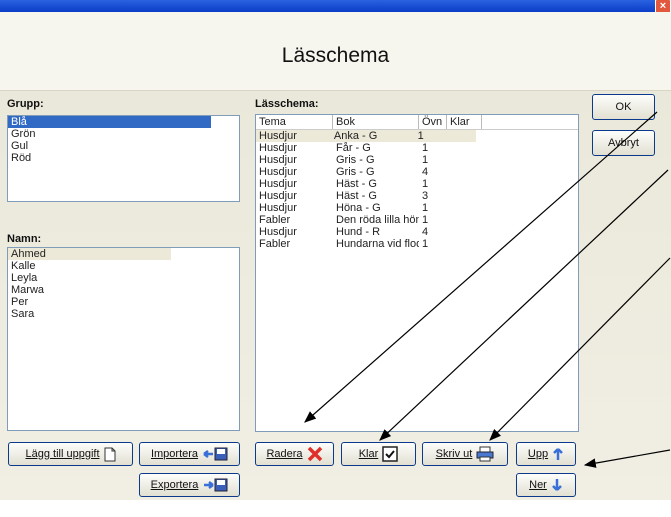 The width and height of the screenshot is (671, 517). Describe the element at coordinates (627, 458) in the screenshot. I see `arrow-to-up-down` at that location.